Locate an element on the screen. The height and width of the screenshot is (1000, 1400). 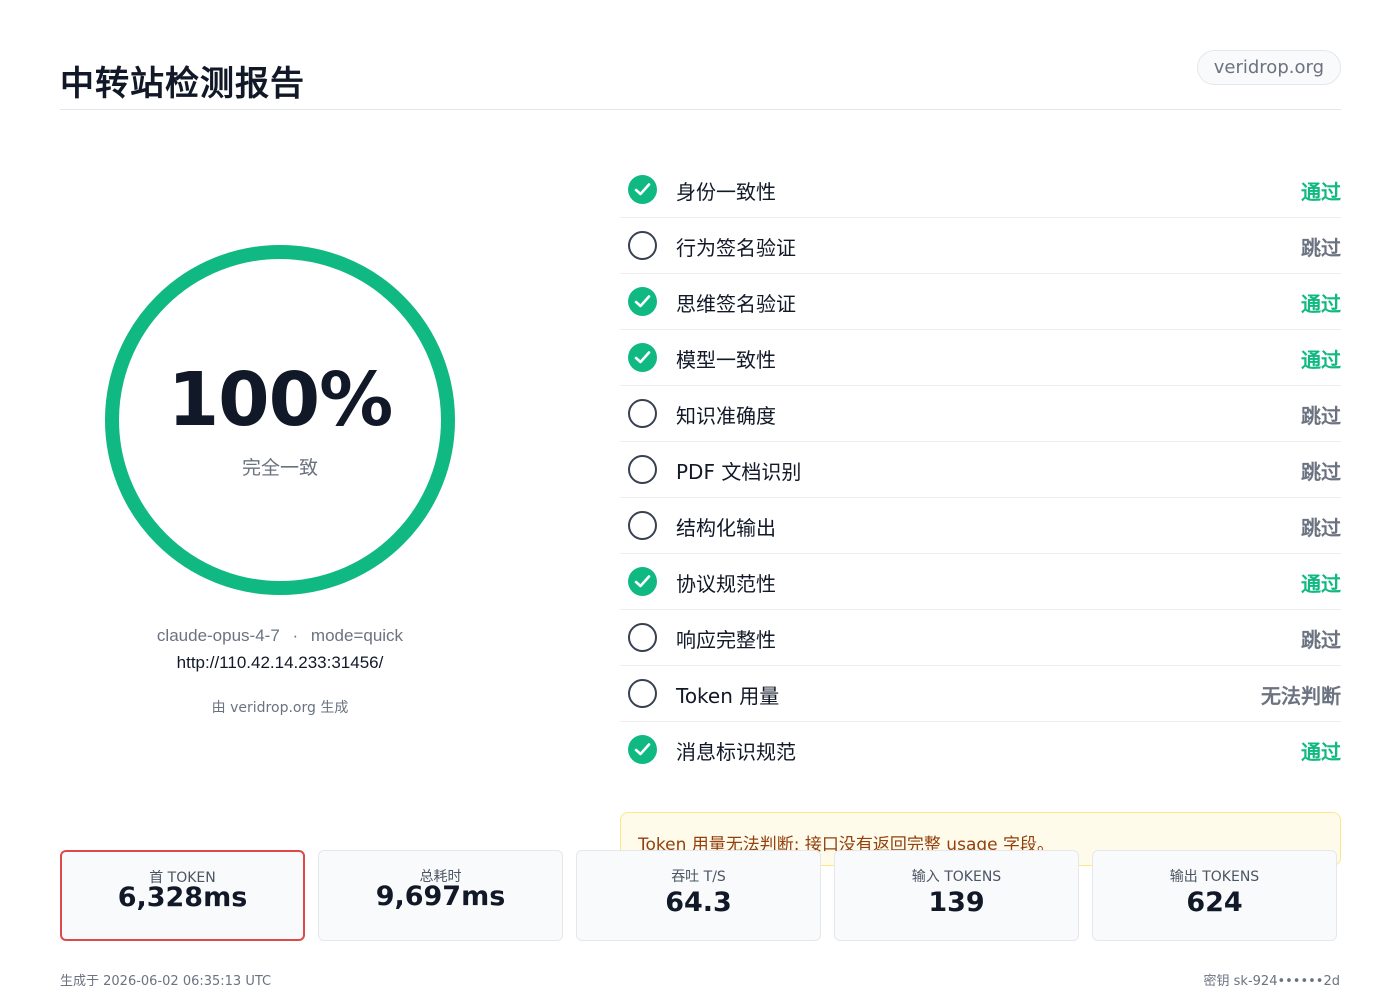
stat-value: 139 is located at coordinates (956, 902).